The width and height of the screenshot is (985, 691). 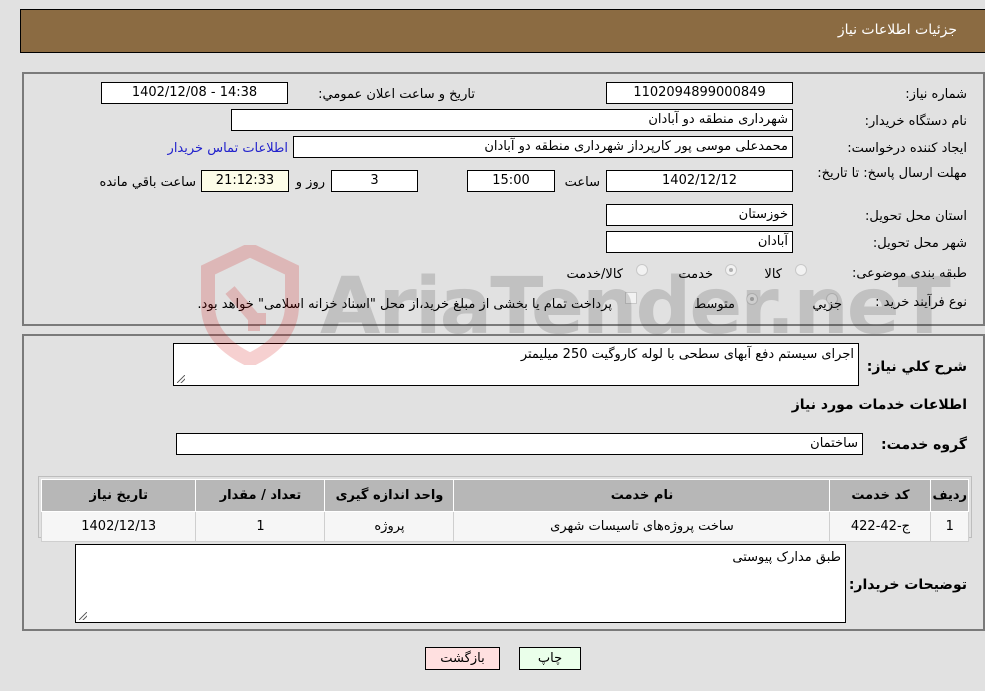 What do you see at coordinates (801, 270) in the screenshot?
I see `category-radio-goods` at bounding box center [801, 270].